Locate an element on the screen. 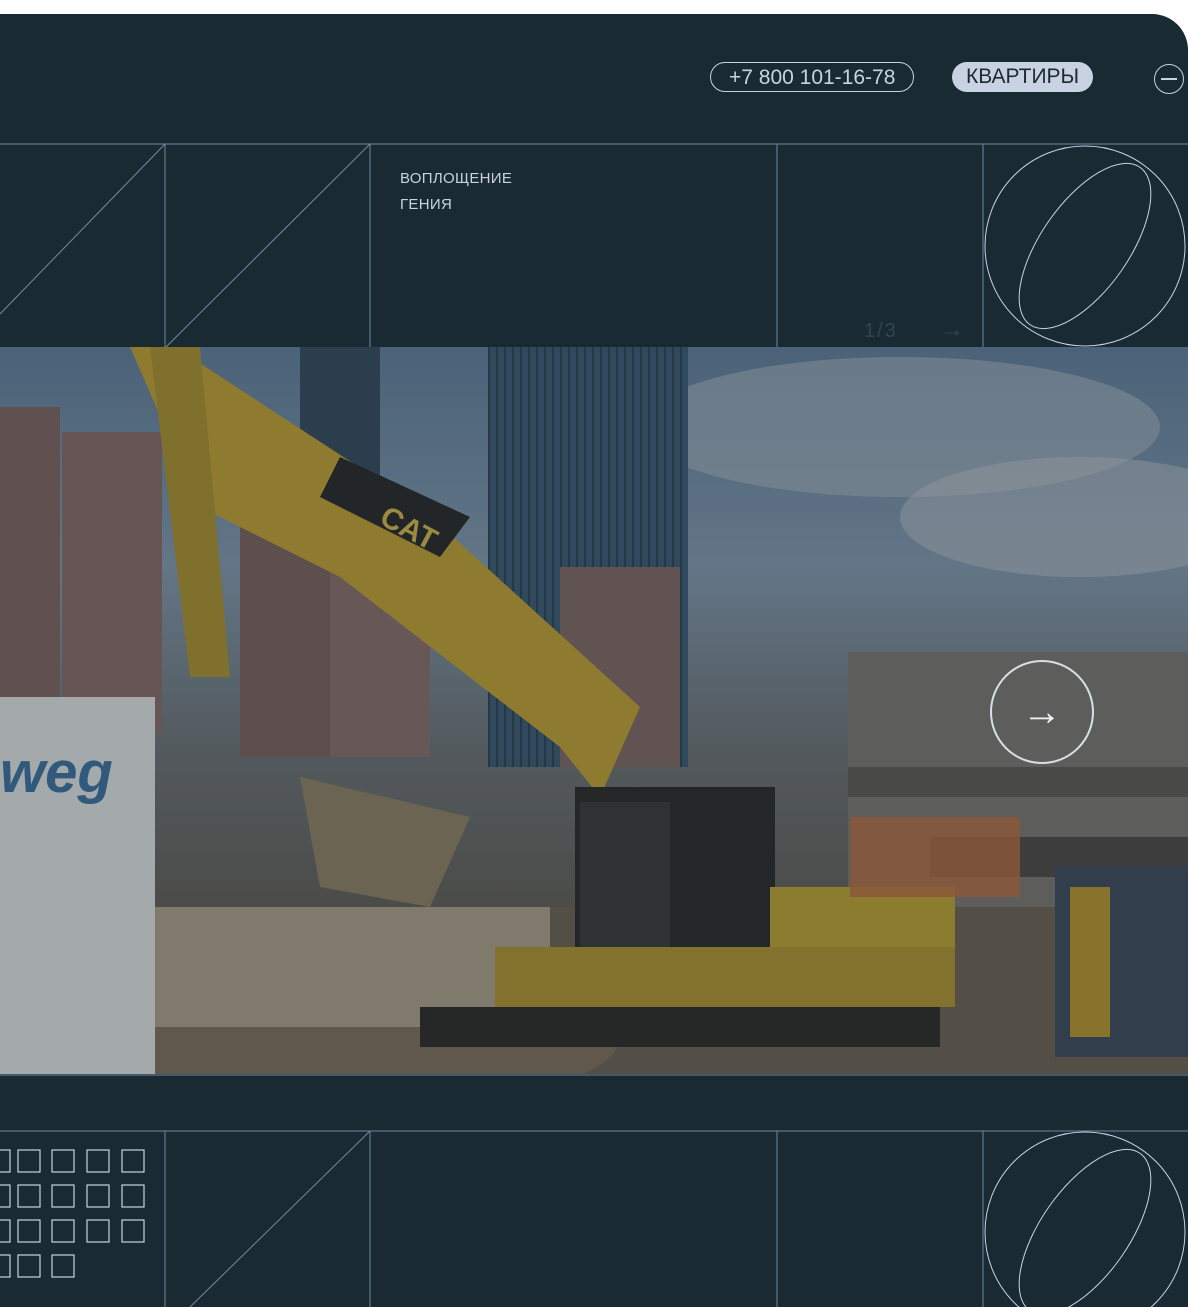  squares-pattern is located at coordinates (72, 1213).